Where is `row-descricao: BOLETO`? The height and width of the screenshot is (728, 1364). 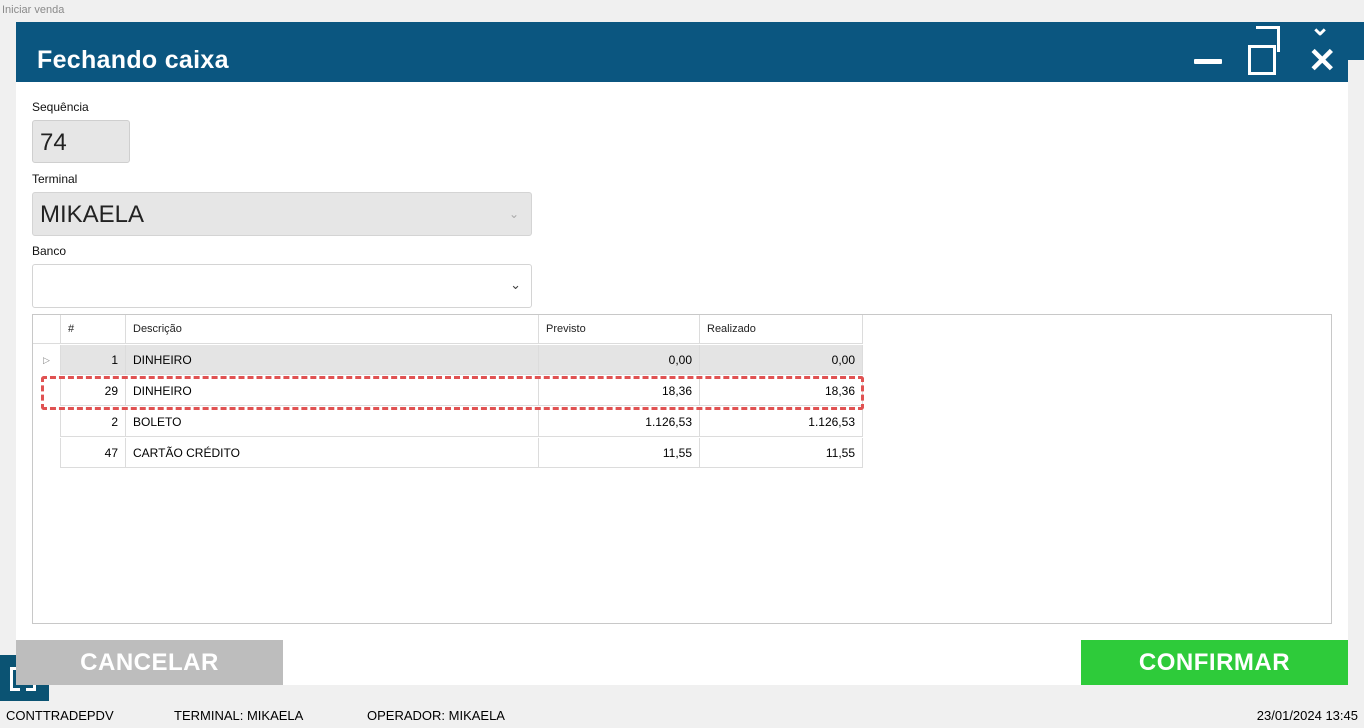 row-descricao: BOLETO is located at coordinates (332, 422).